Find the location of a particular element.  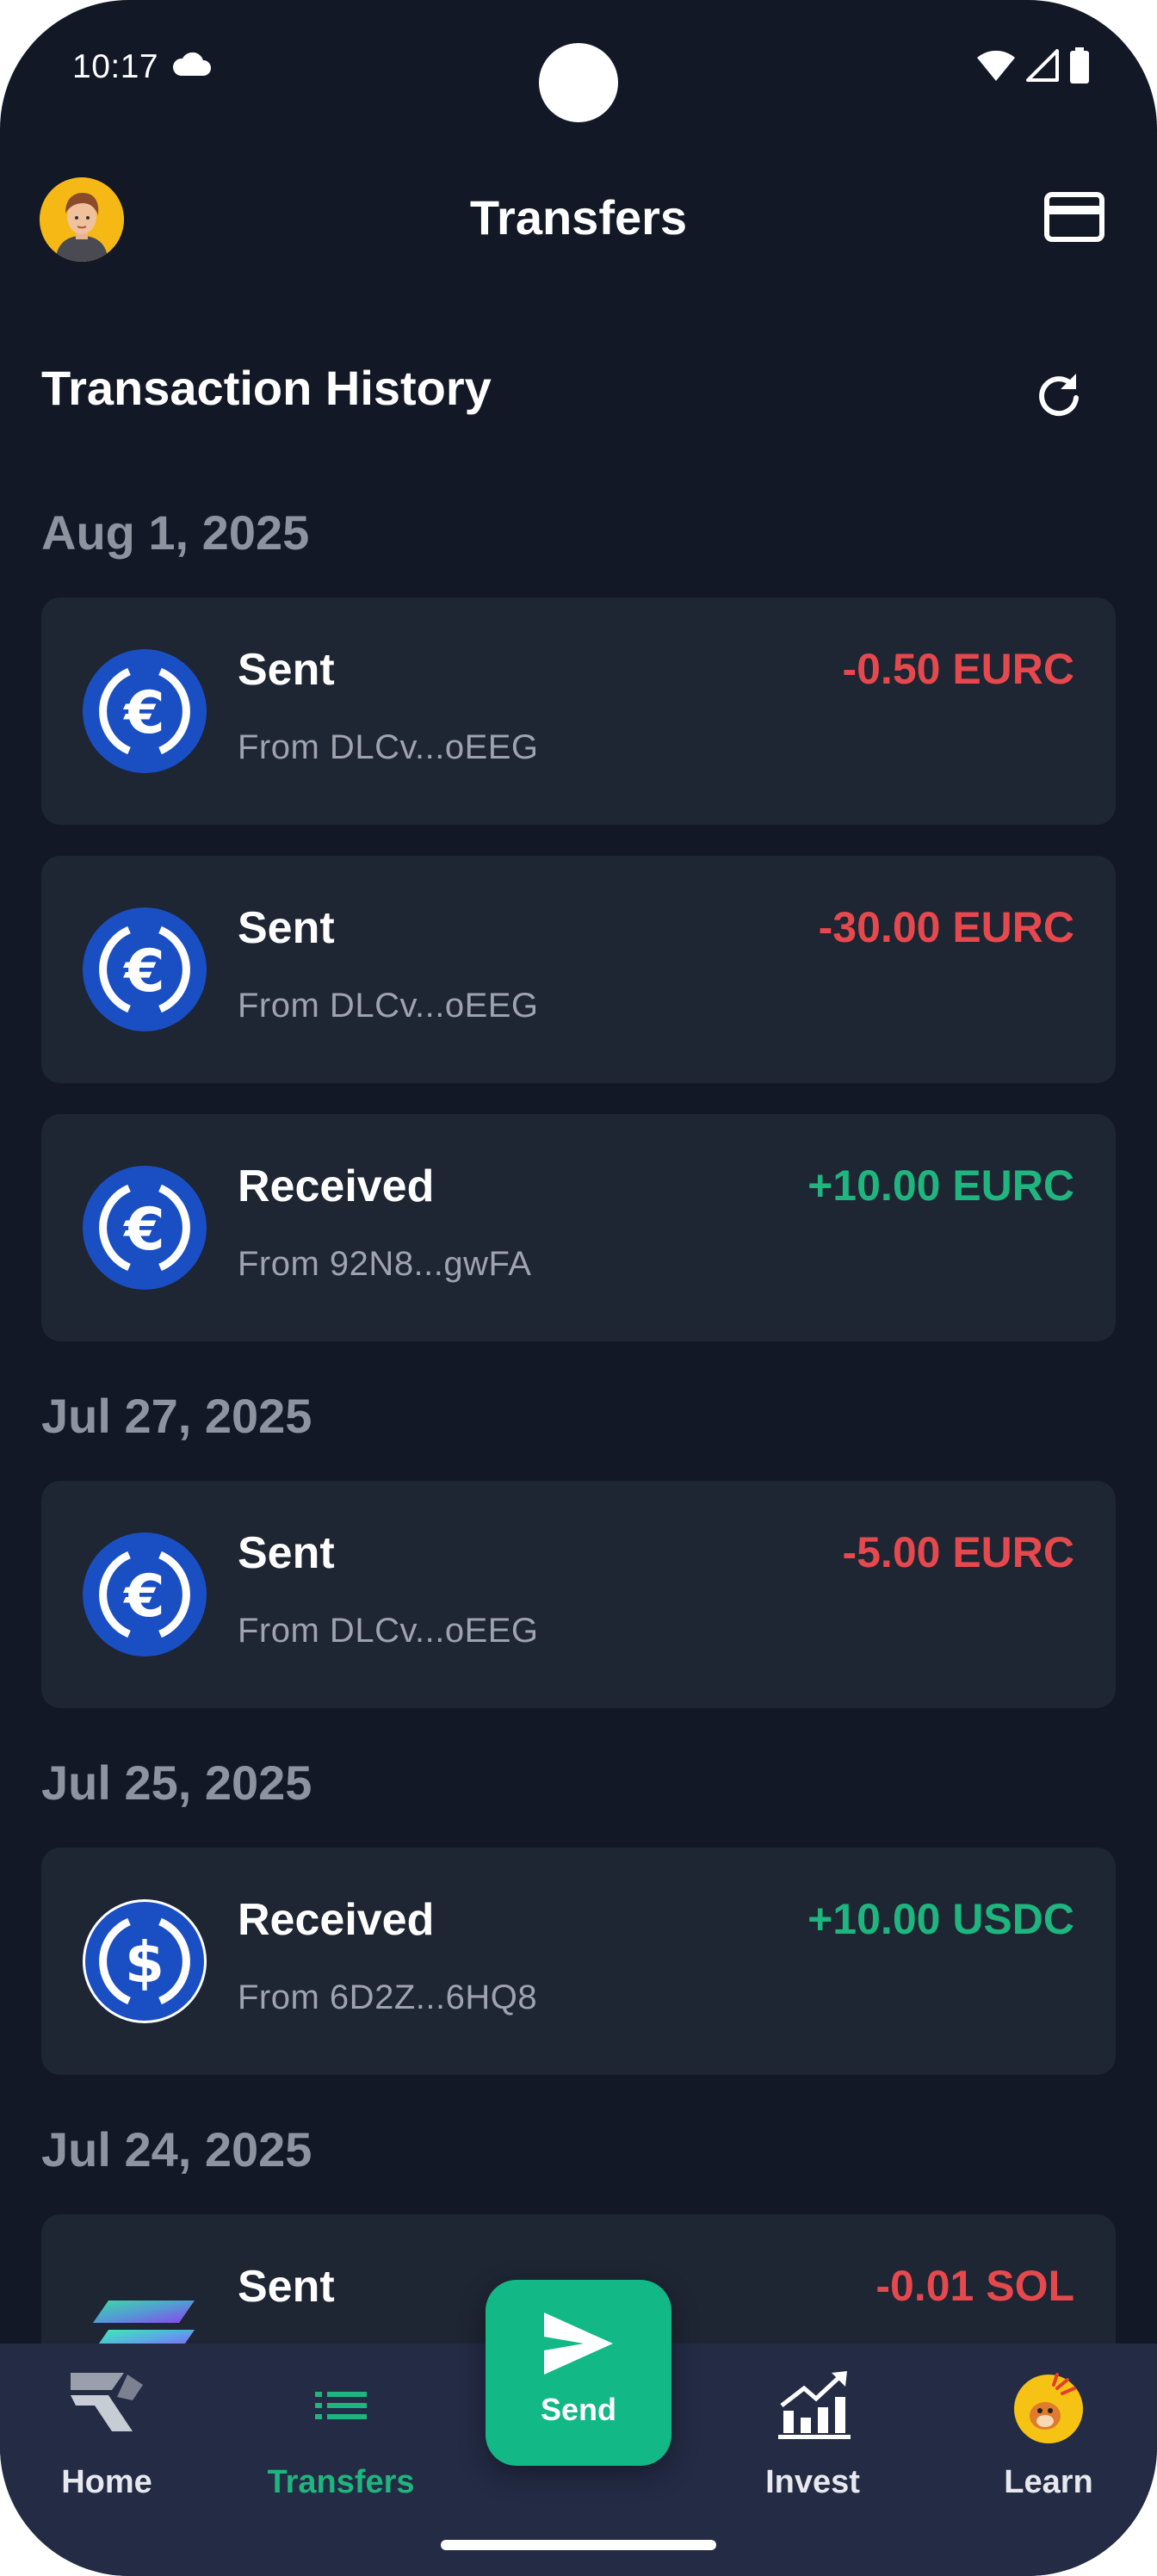

date-header: Jul 24, 2025 is located at coordinates (177, 2149).